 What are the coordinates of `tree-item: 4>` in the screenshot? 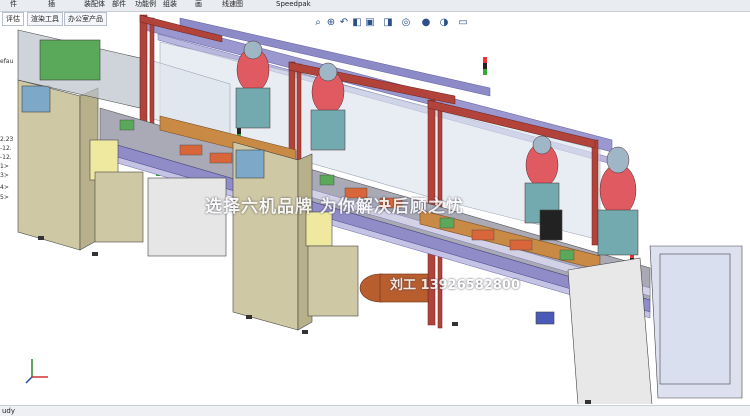 It's located at (4, 187).